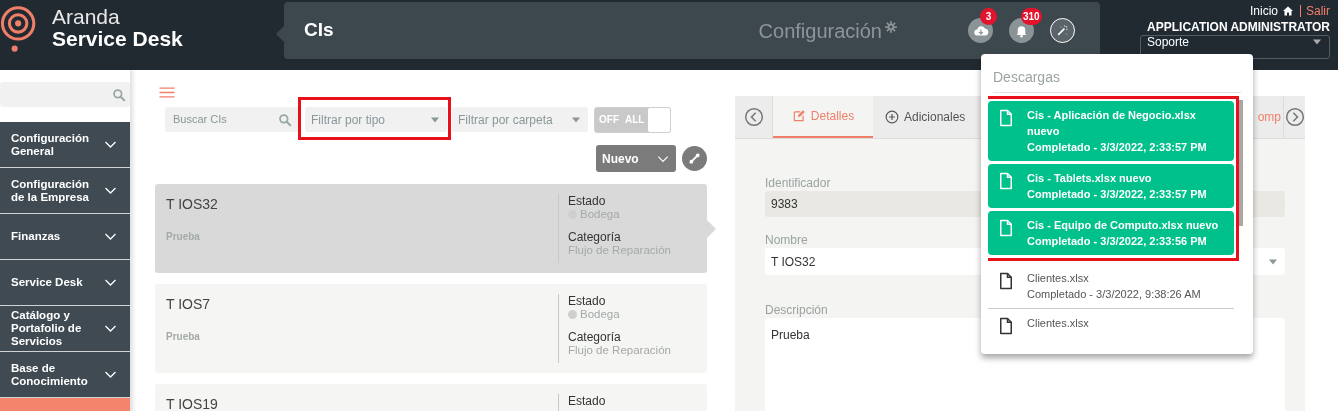 This screenshot has height=411, width=1338. I want to click on user-name: APPLICATION ADMINISTRATOR, so click(1238, 27).